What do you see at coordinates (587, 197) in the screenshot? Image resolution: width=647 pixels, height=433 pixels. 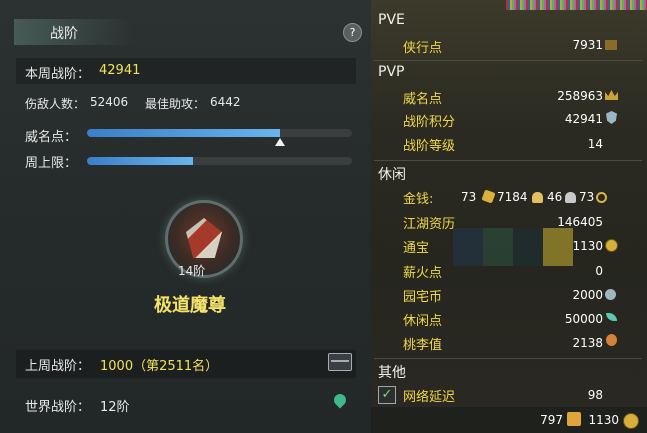 I see `money-copper2: 73` at bounding box center [587, 197].